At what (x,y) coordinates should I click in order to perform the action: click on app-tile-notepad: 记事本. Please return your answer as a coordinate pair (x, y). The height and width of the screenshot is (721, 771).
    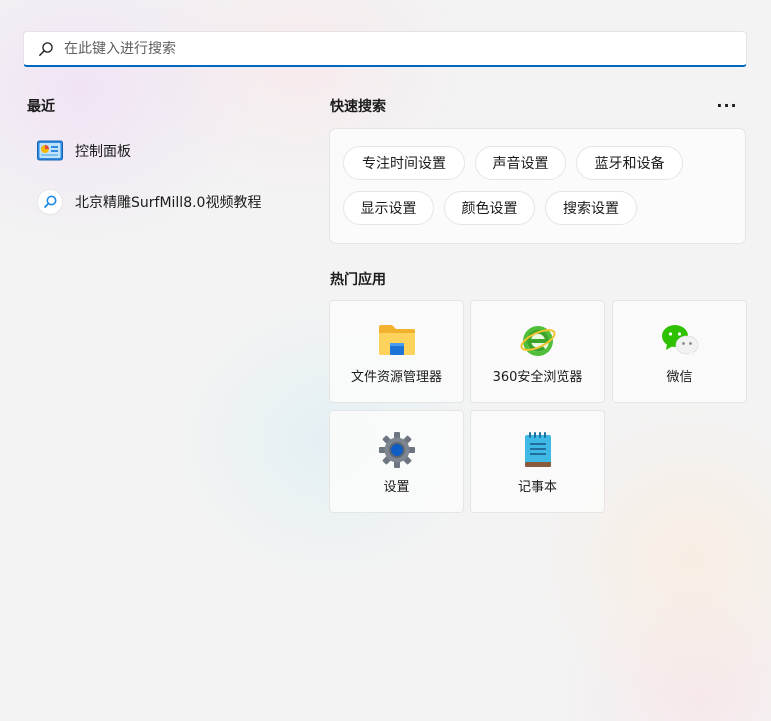
    Looking at the image, I should click on (537, 461).